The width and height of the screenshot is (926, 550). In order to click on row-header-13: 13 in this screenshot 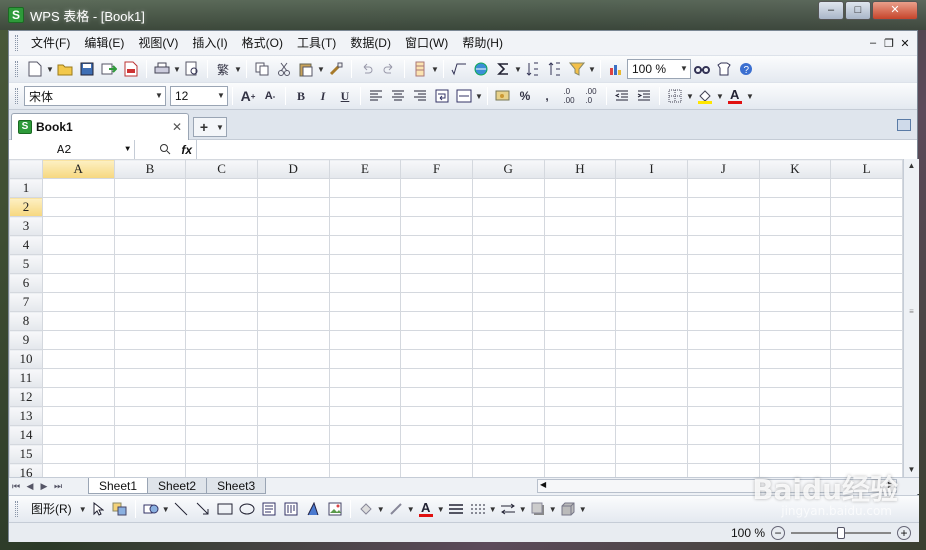, I will do `click(26, 416)`.